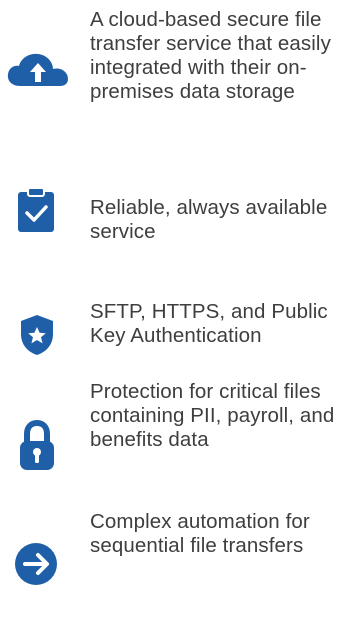 This screenshot has height=623, width=339. Describe the element at coordinates (36, 210) in the screenshot. I see `clipboard-check-icon` at that location.